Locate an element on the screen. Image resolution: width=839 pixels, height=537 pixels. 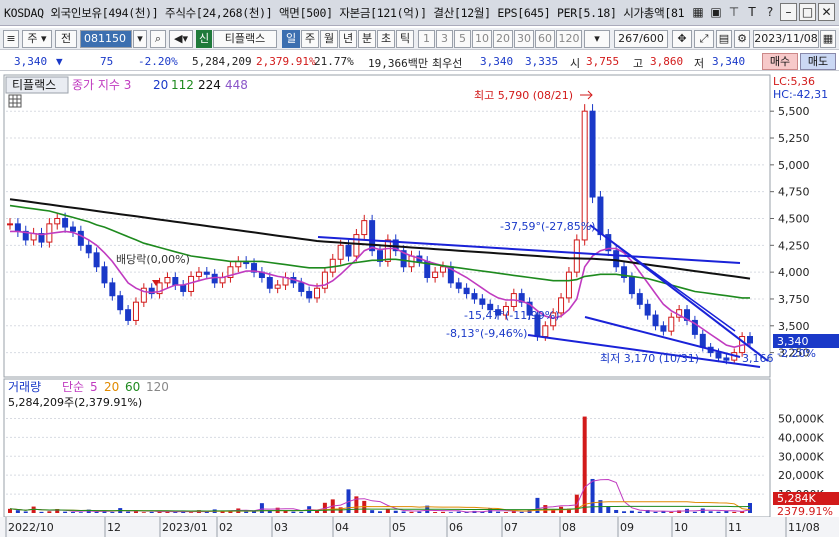
buy-button: 매수 is located at coordinates (780, 61).